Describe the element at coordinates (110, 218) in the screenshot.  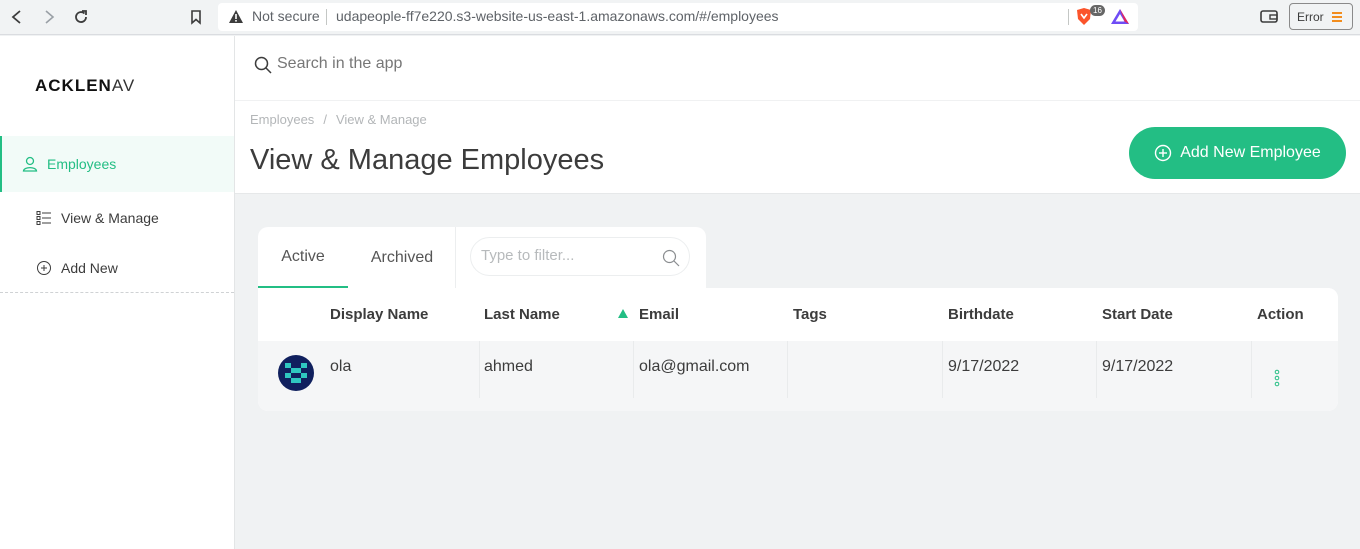
I see `sidebar-item-label: View & Manage` at that location.